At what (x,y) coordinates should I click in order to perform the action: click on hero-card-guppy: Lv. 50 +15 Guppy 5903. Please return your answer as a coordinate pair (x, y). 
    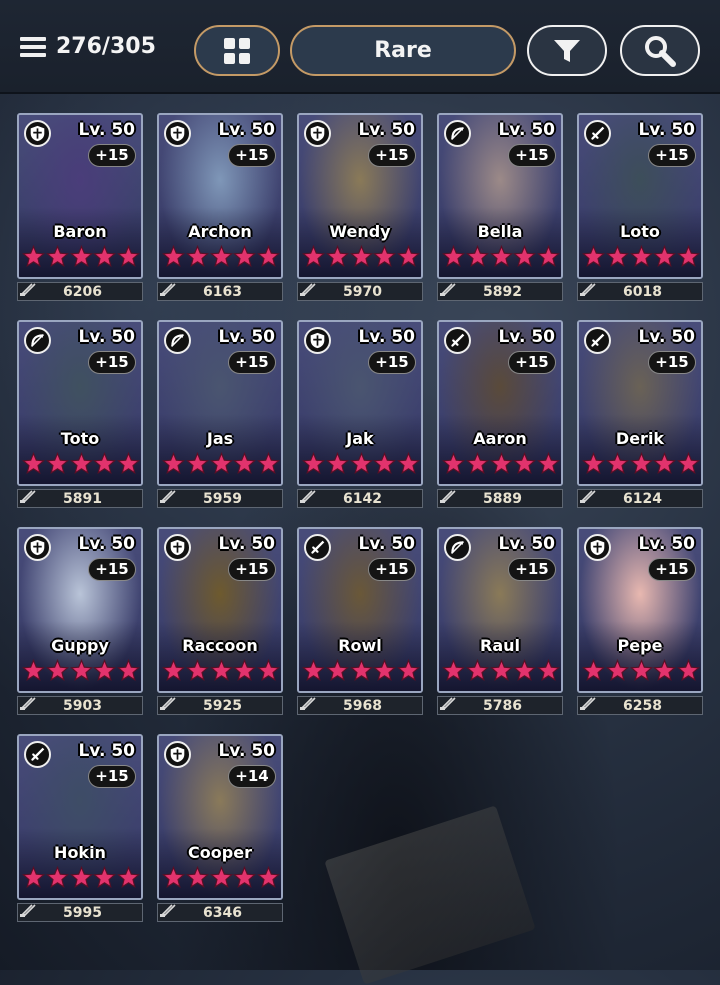
    Looking at the image, I should click on (80, 622).